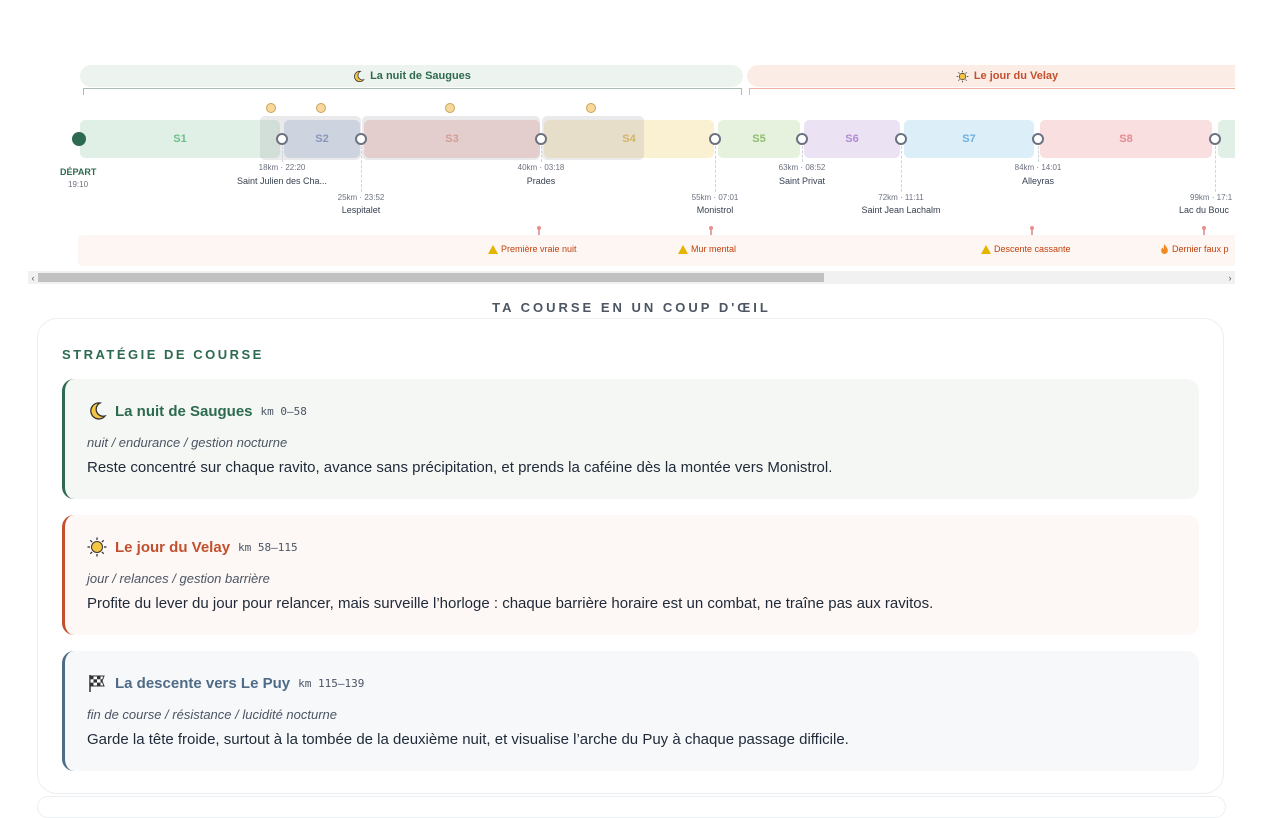 The image size is (1263, 818). Describe the element at coordinates (715, 197) in the screenshot. I see `checkpoint-km-time: 55km · 07:01` at that location.